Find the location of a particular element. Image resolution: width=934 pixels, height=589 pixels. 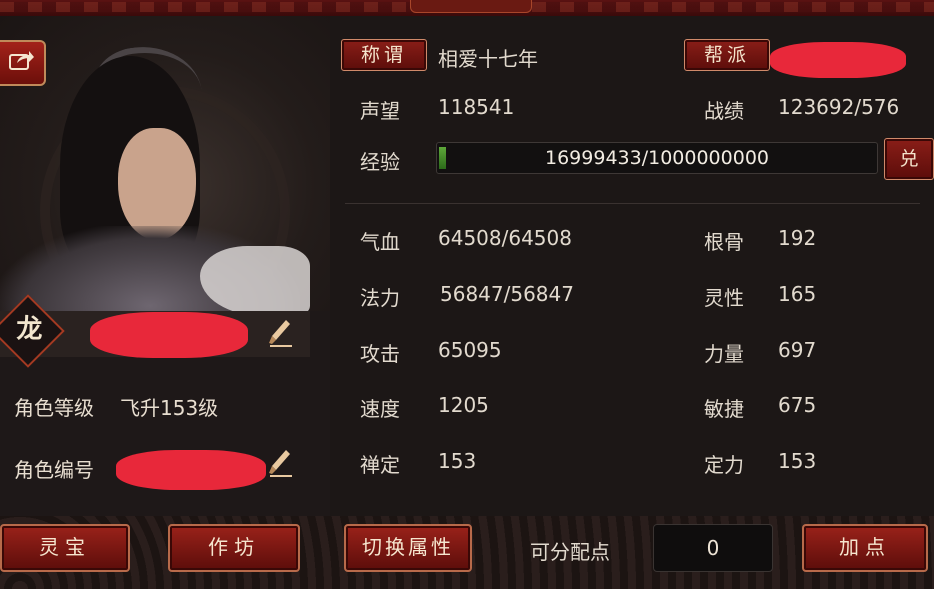

switch-attribute-button: 切换属性 is located at coordinates (408, 548).